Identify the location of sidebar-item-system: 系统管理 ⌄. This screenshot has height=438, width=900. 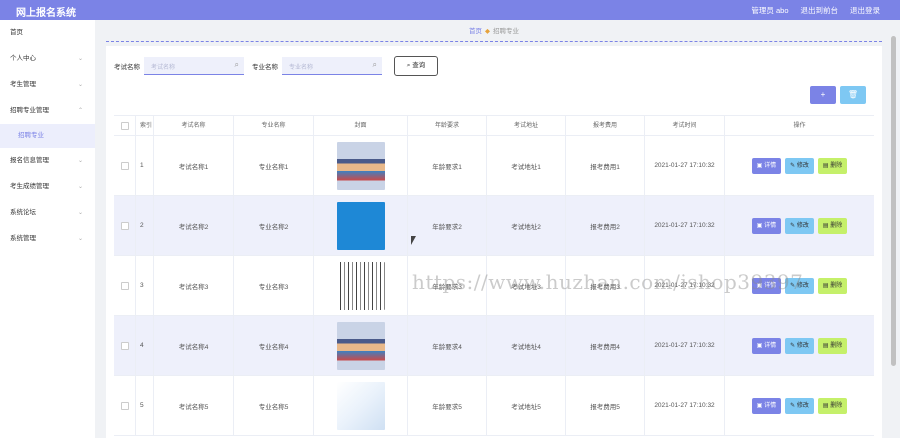
(47, 239).